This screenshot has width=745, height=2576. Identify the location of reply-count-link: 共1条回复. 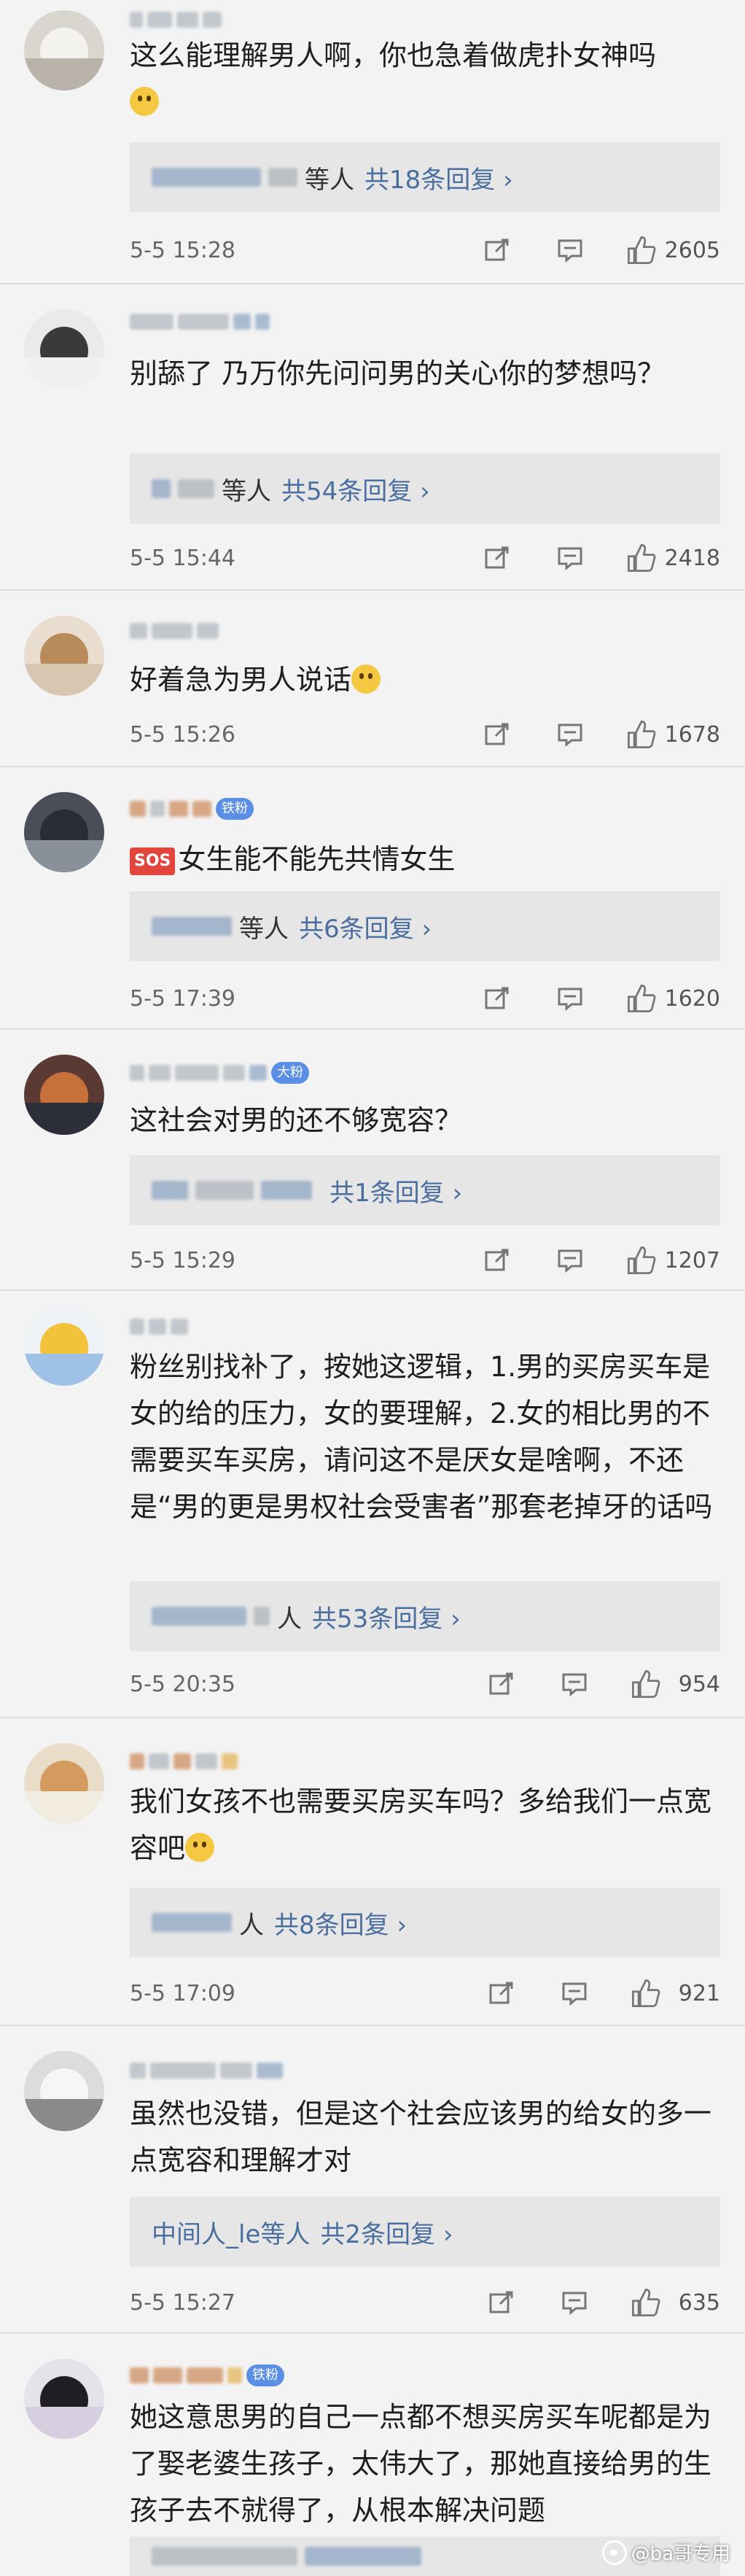
(396, 1191).